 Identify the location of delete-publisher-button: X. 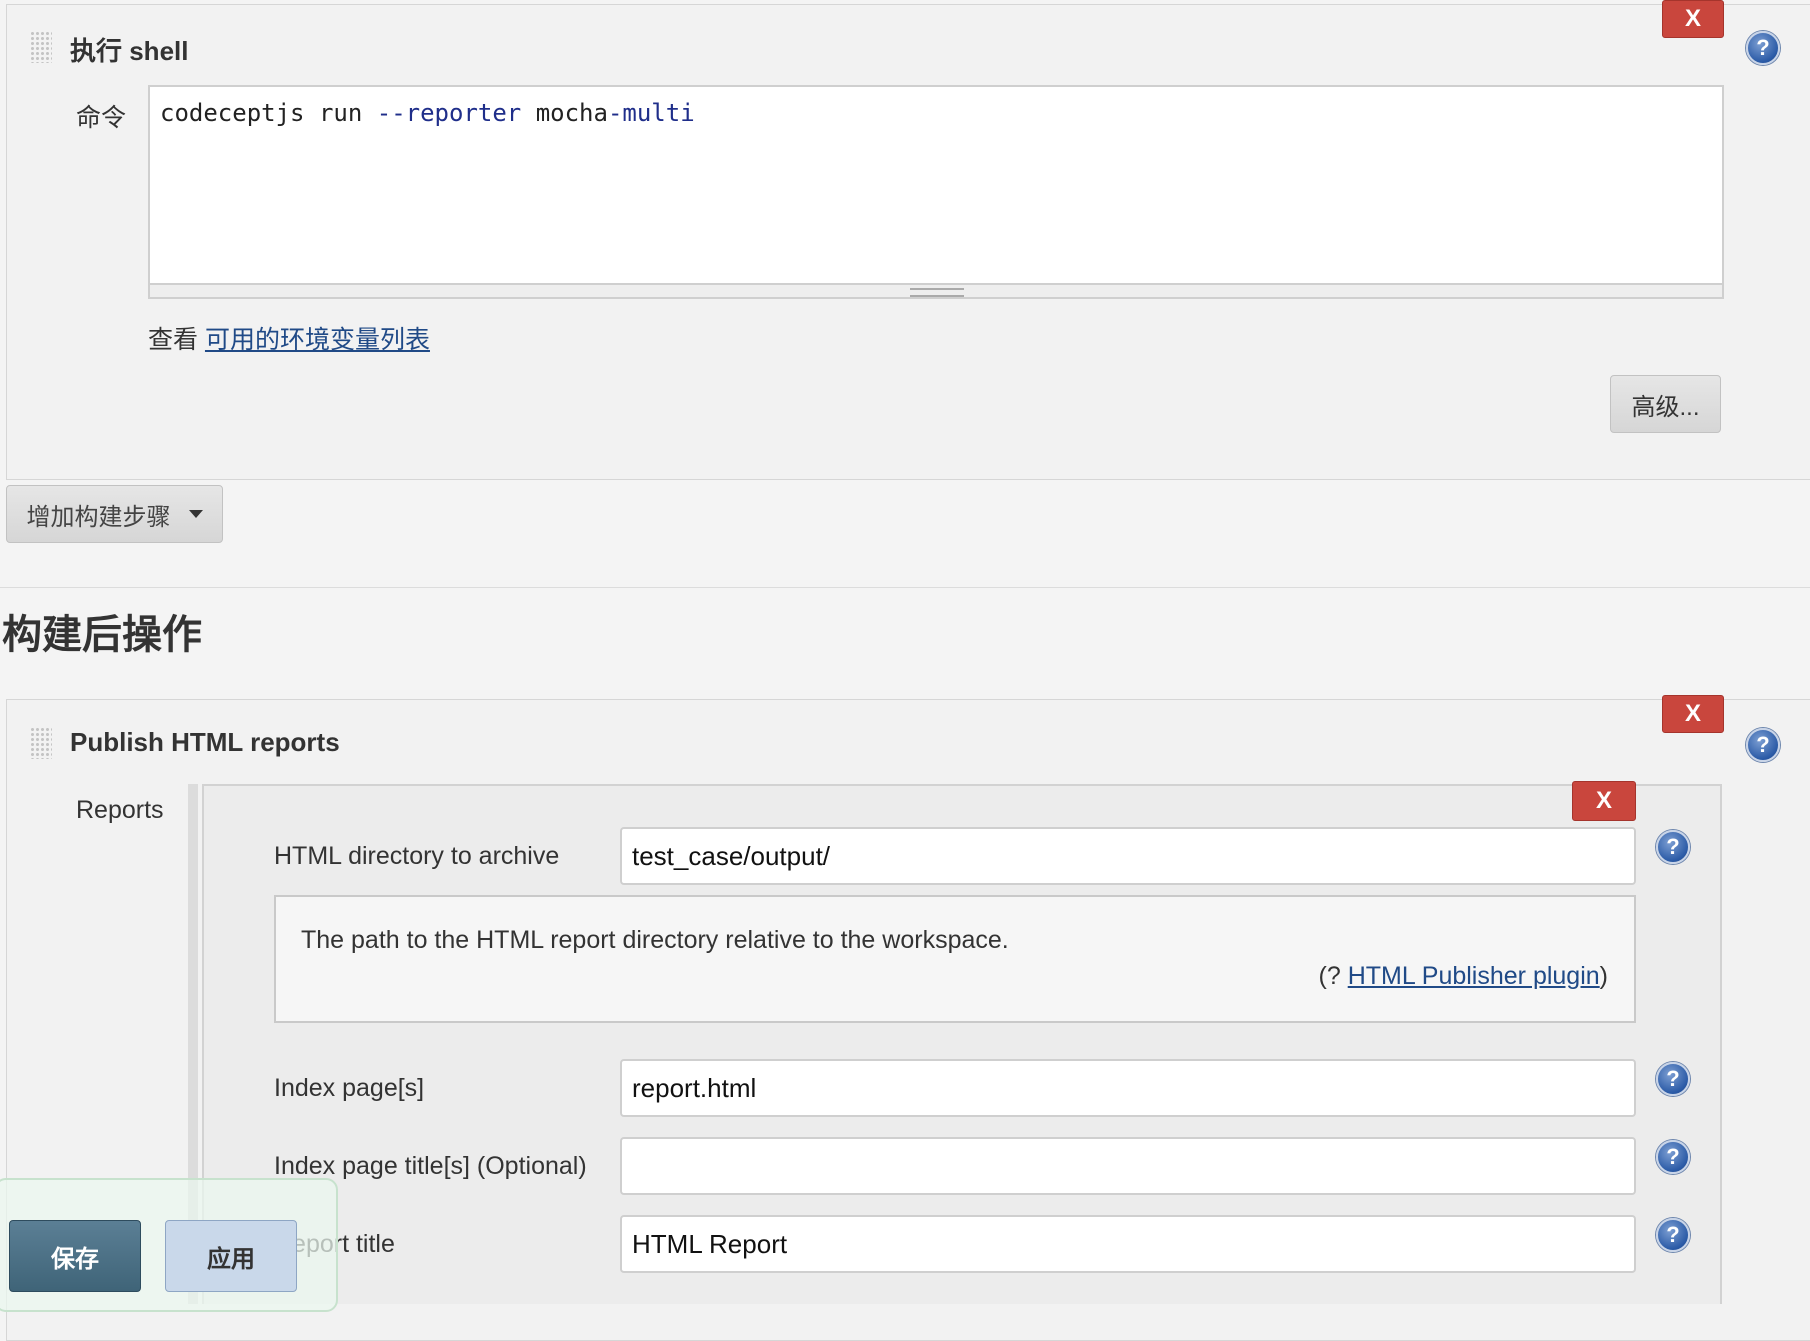
(1693, 714).